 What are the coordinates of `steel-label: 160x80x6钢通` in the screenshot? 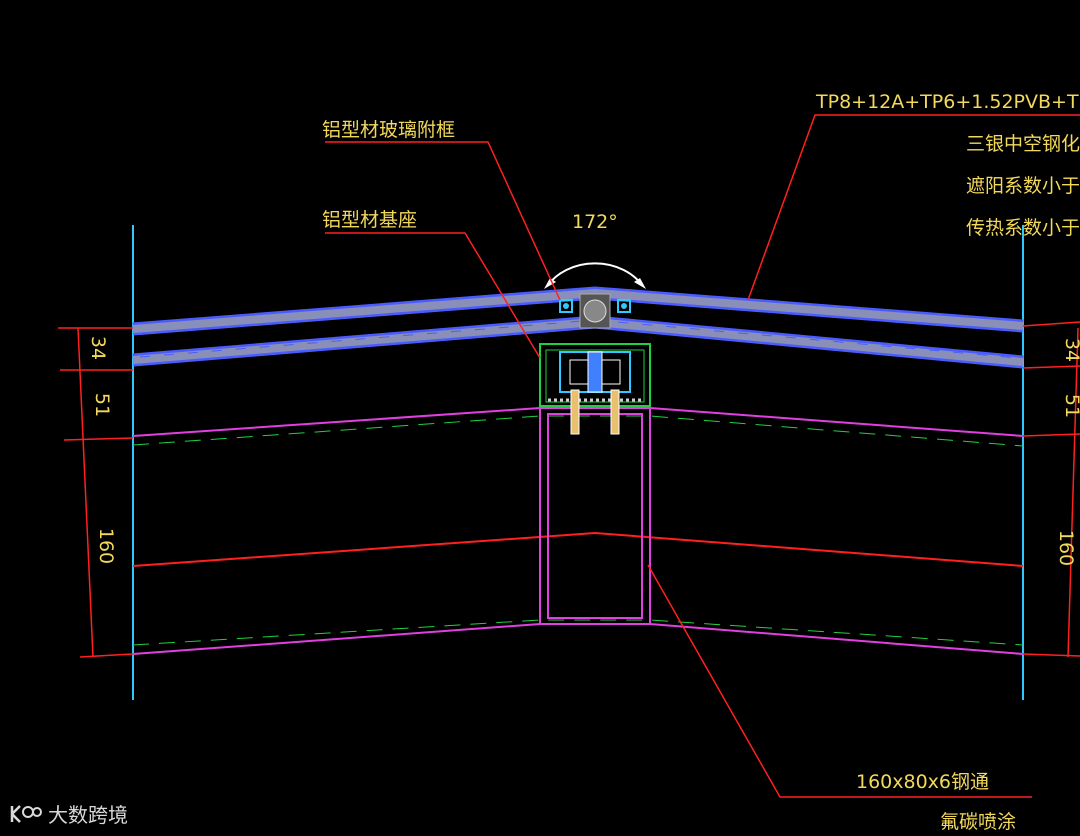 It's located at (922, 782).